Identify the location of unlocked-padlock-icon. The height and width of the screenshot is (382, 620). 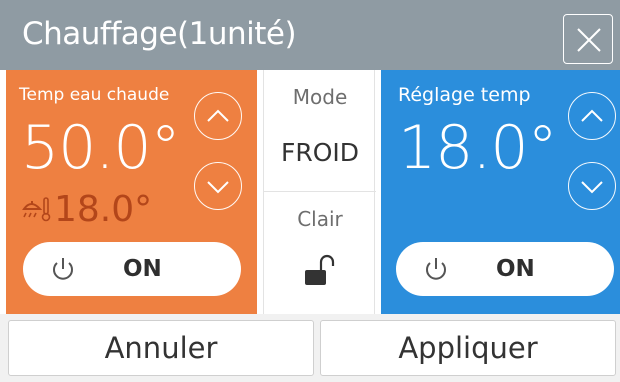
(321, 270).